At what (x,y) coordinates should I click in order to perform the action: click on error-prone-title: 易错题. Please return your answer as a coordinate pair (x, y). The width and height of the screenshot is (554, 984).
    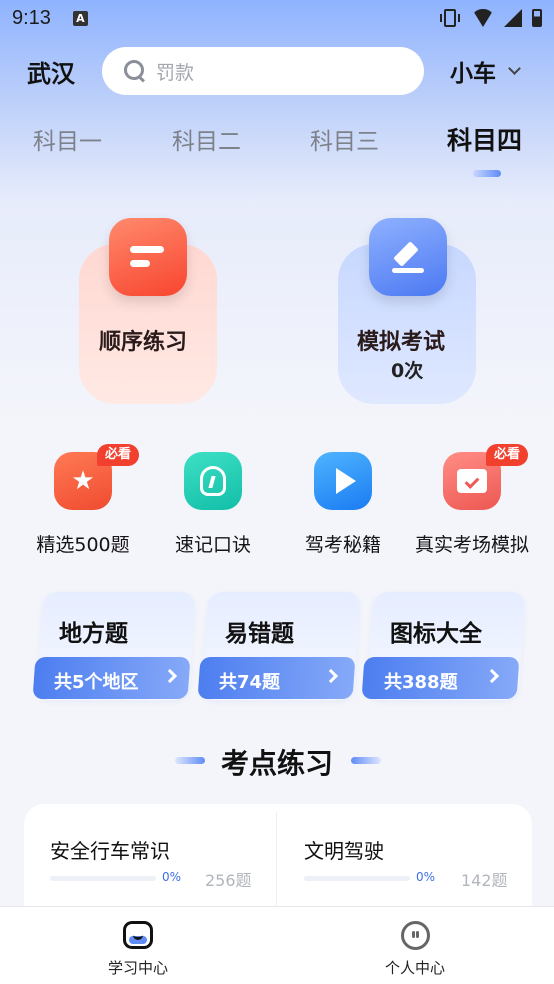
    Looking at the image, I should click on (259, 634).